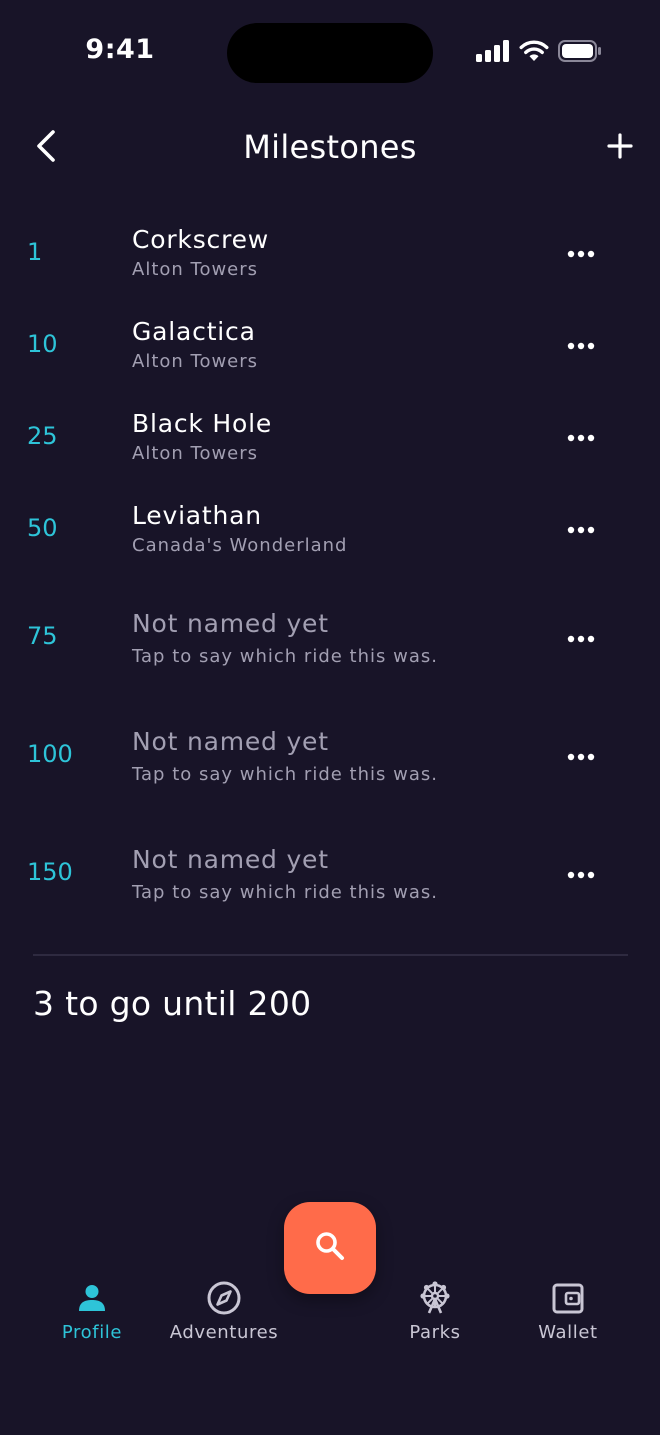  I want to click on milestone-row: 50 Leviathan Canada's Wonderland, so click(330, 528).